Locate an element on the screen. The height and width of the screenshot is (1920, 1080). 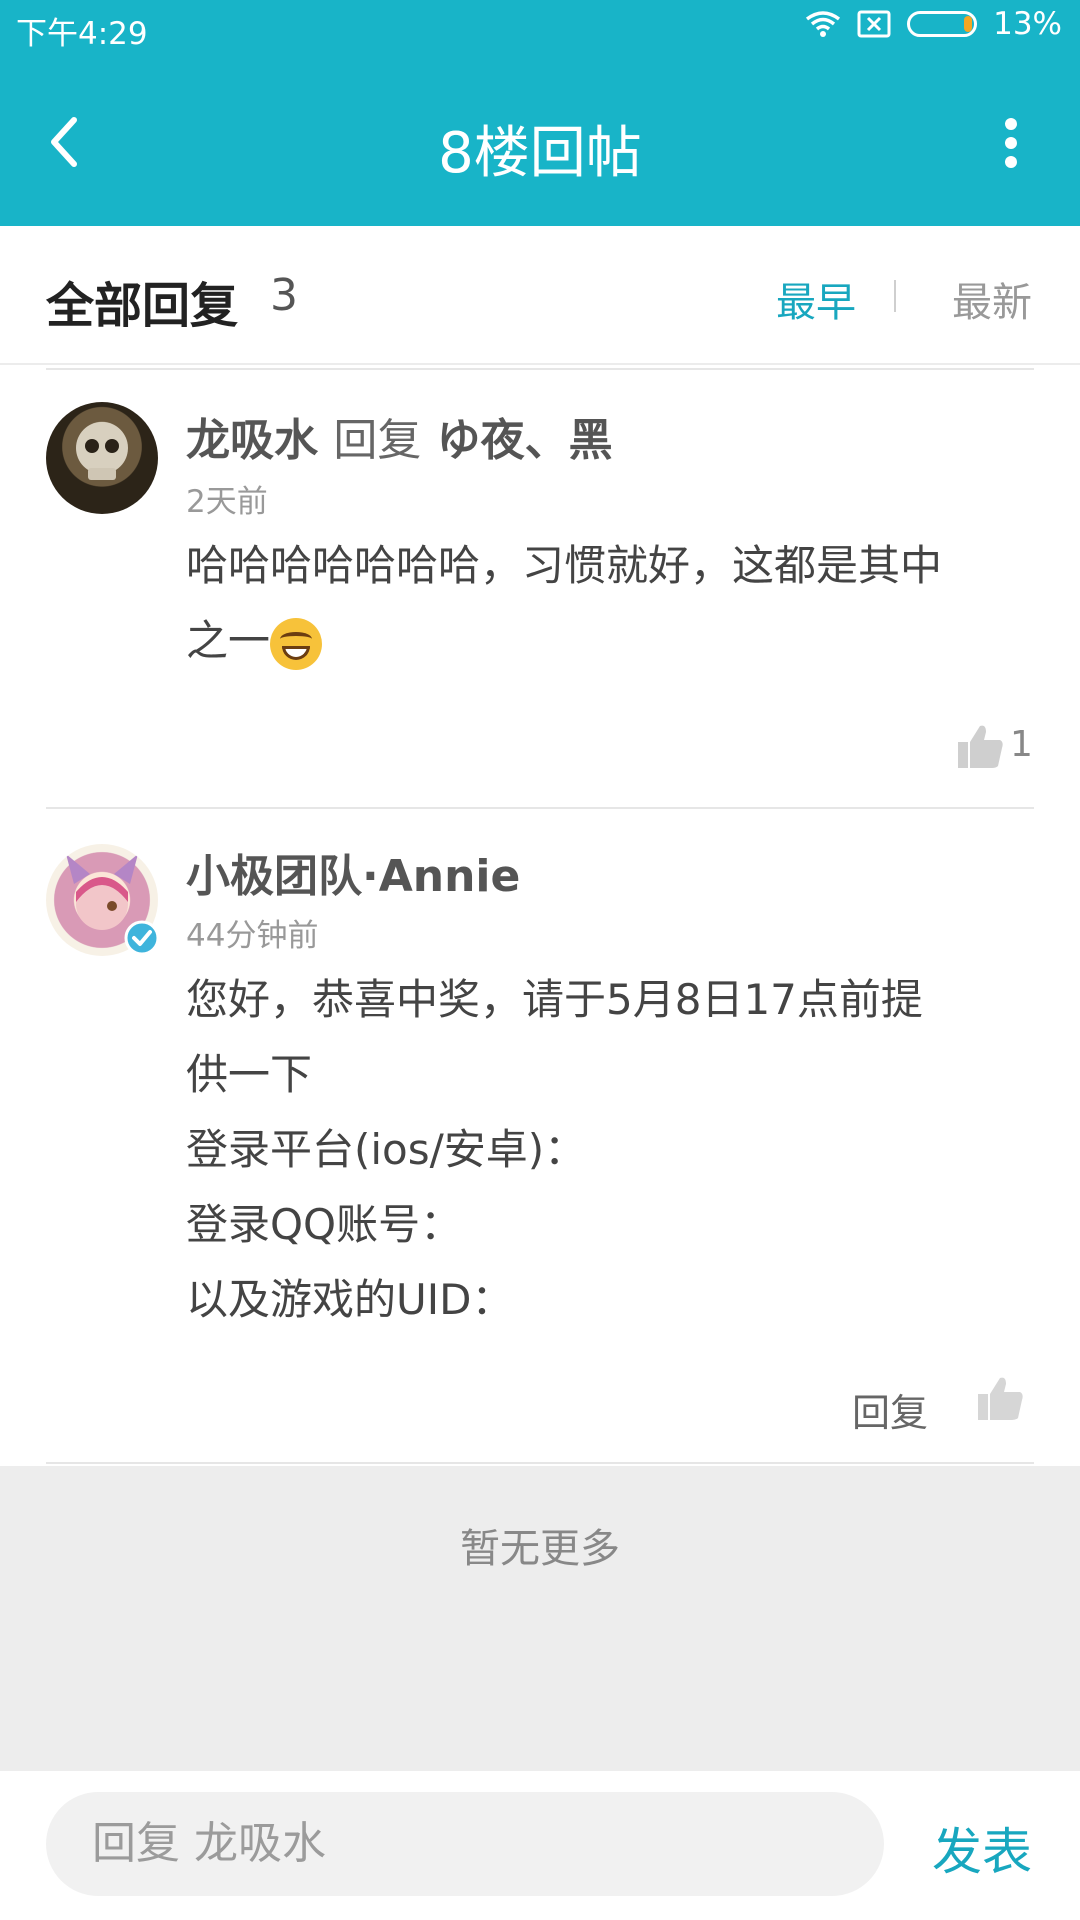
avatar is located at coordinates (102, 458).